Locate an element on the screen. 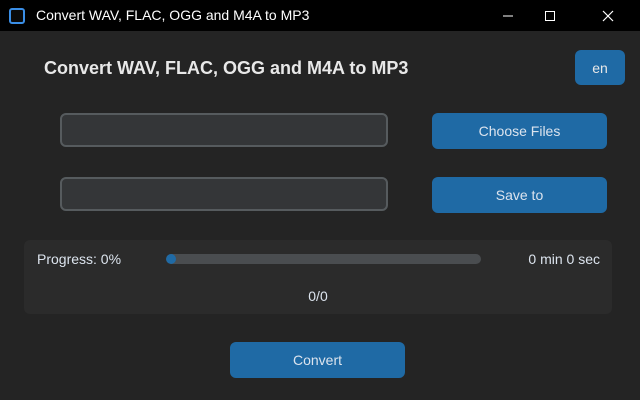 Image resolution: width=640 pixels, height=400 pixels. progress-fill is located at coordinates (171, 259).